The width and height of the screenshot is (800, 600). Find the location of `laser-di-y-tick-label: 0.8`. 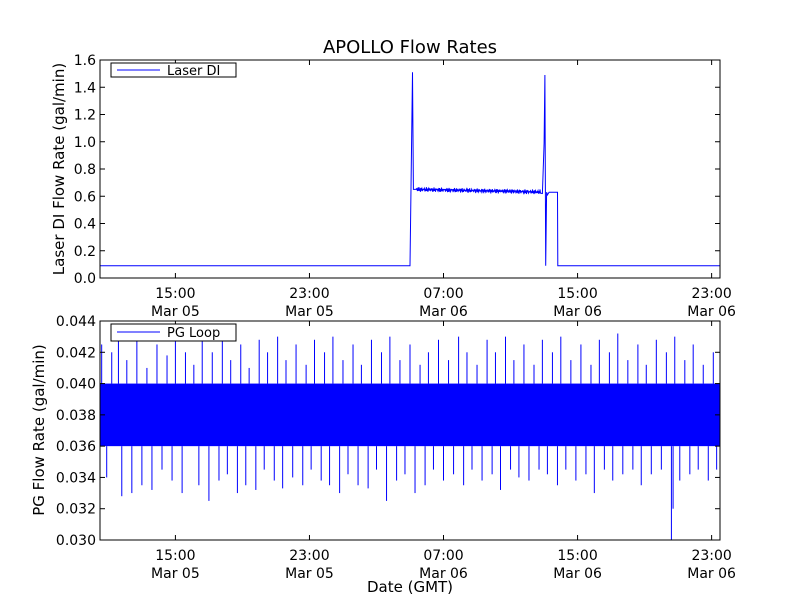

laser-di-y-tick-label: 0.8 is located at coordinates (85, 170).